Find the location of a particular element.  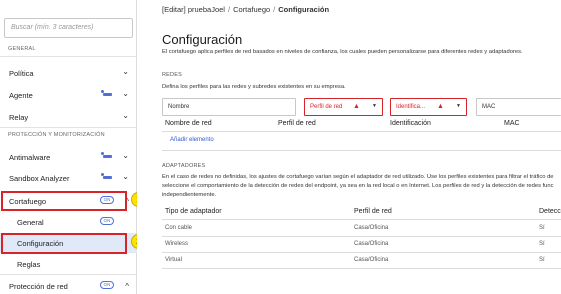

sidebar-item-label: Protección de red is located at coordinates (38, 286).